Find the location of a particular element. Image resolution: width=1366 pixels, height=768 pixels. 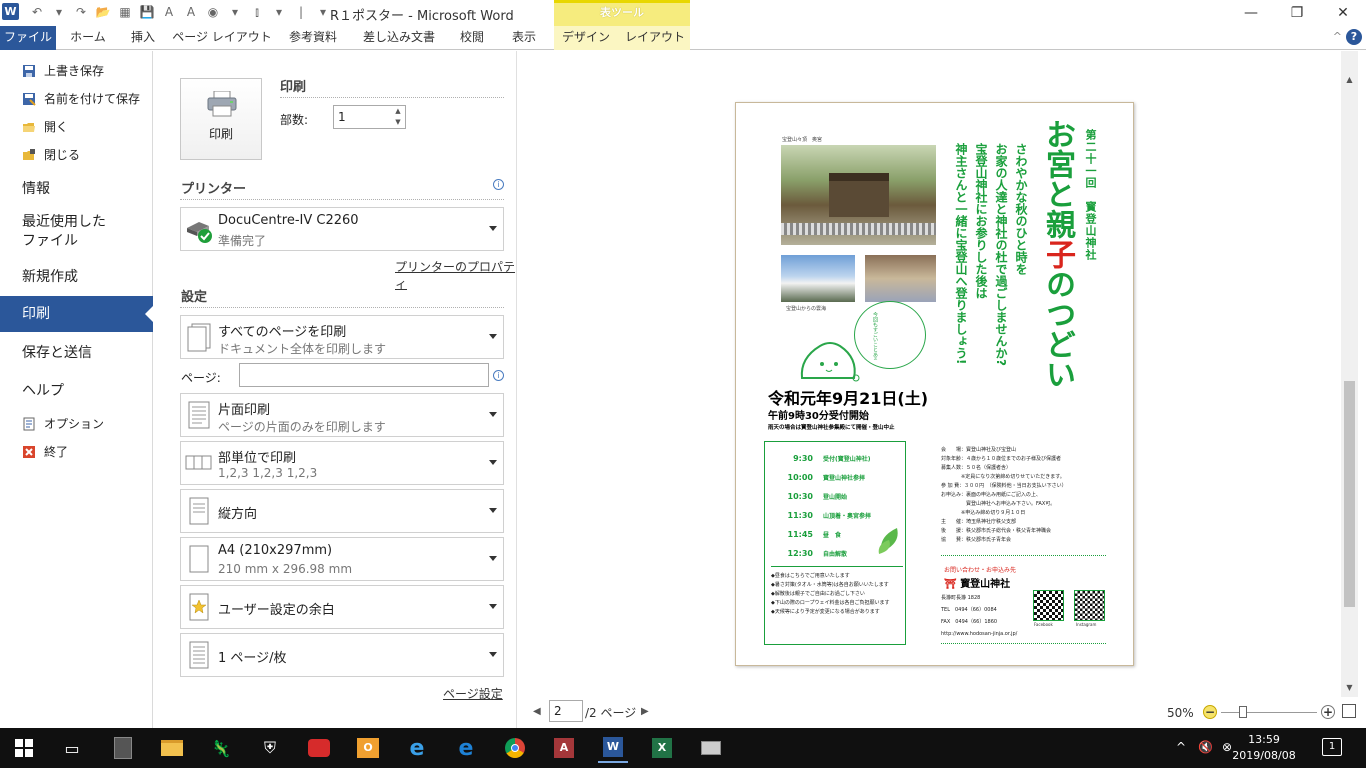

nav-open: 開く is located at coordinates (76, 127).